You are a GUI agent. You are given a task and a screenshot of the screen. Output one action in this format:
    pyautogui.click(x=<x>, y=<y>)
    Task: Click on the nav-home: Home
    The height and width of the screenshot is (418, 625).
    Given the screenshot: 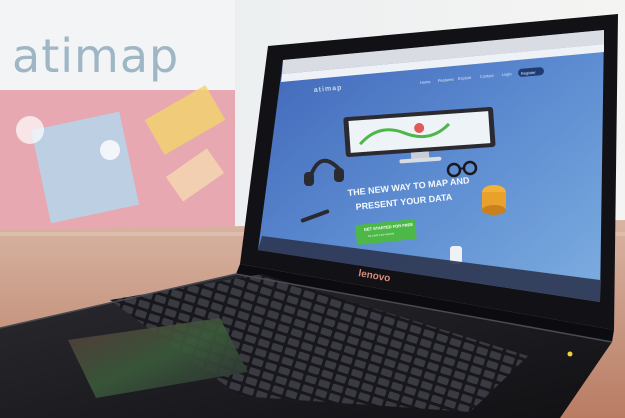 What is the action you would take?
    pyautogui.click(x=426, y=82)
    